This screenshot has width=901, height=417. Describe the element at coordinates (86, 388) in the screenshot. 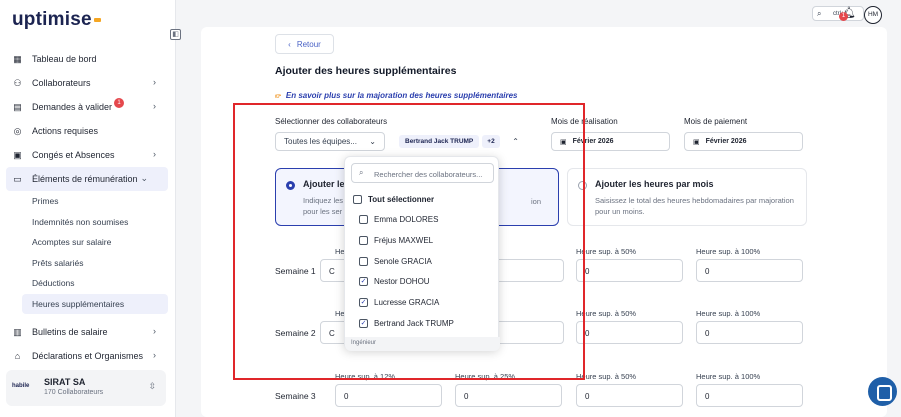

I see `company-switcher: habile SIRAT SA 170 Collaborateurs ⇳` at that location.